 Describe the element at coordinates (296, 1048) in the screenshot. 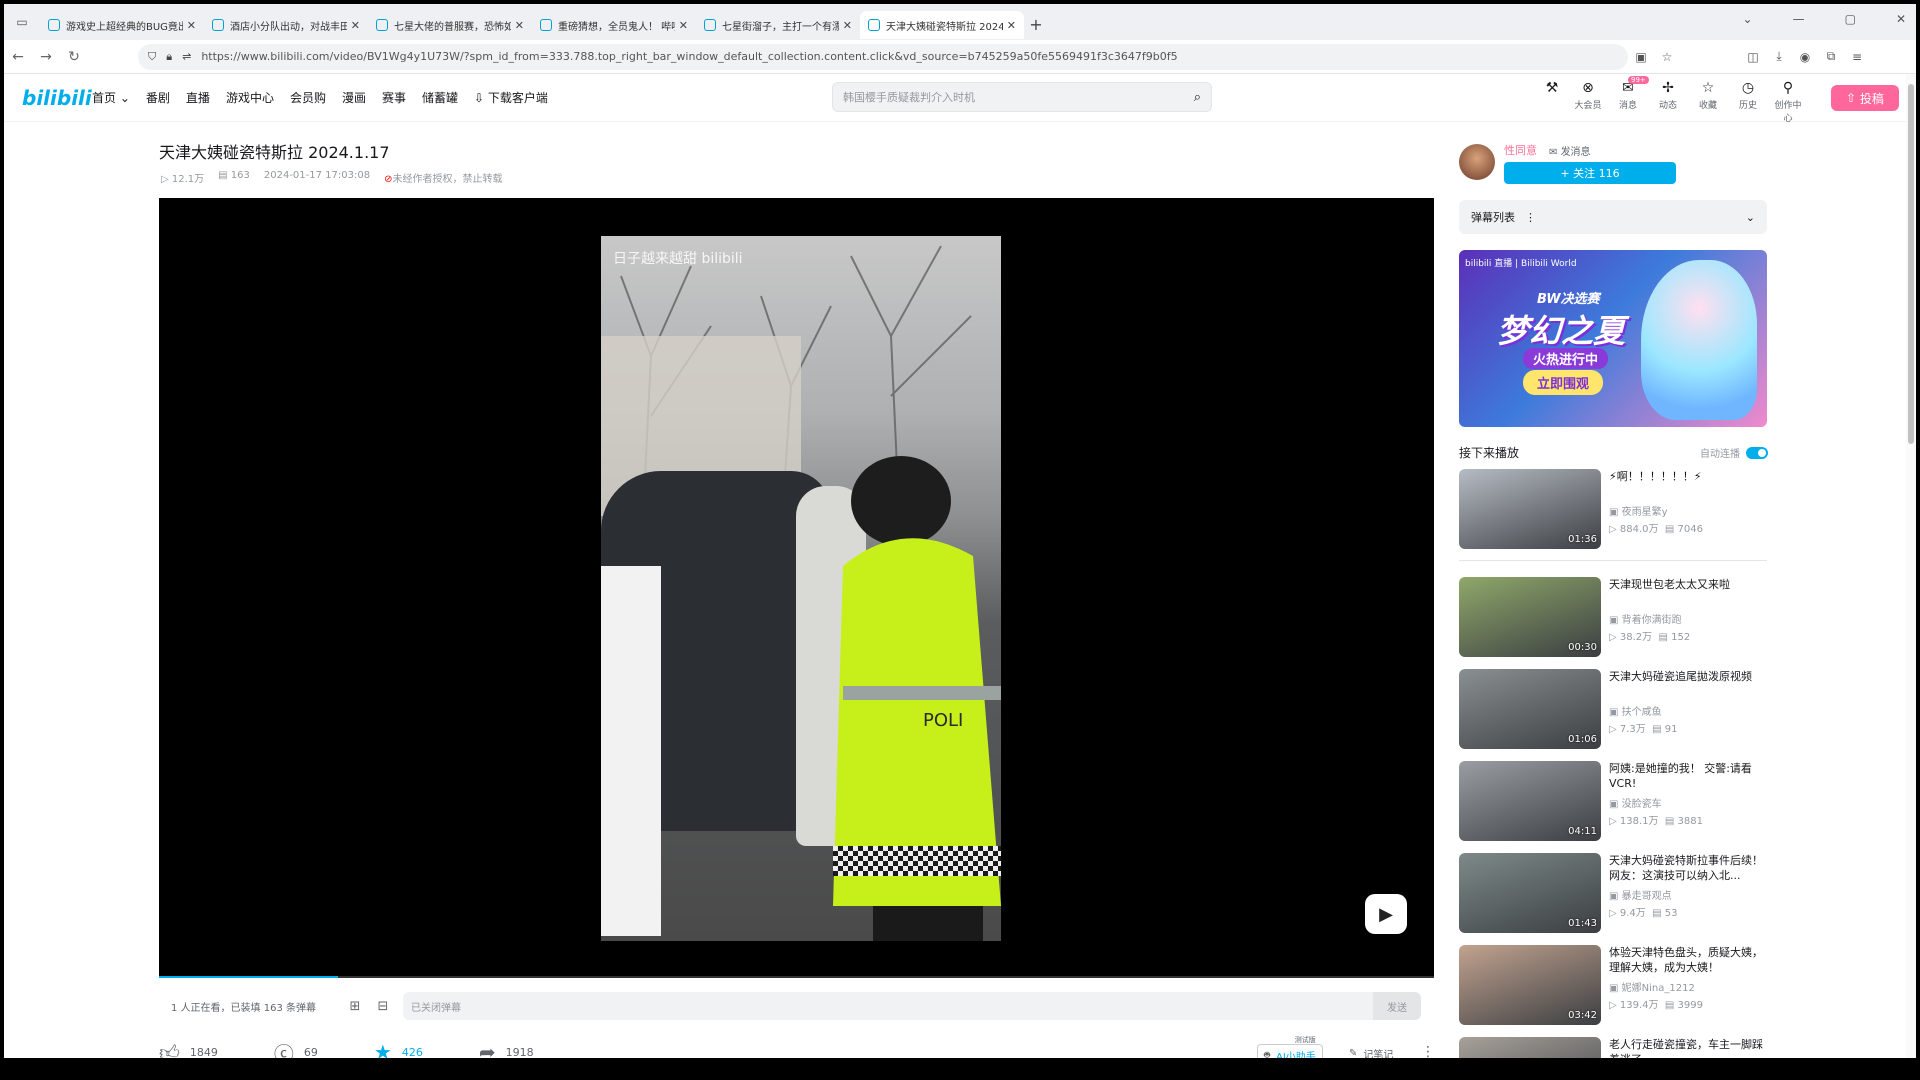

I see `coin-button: ⓒ 69` at that location.